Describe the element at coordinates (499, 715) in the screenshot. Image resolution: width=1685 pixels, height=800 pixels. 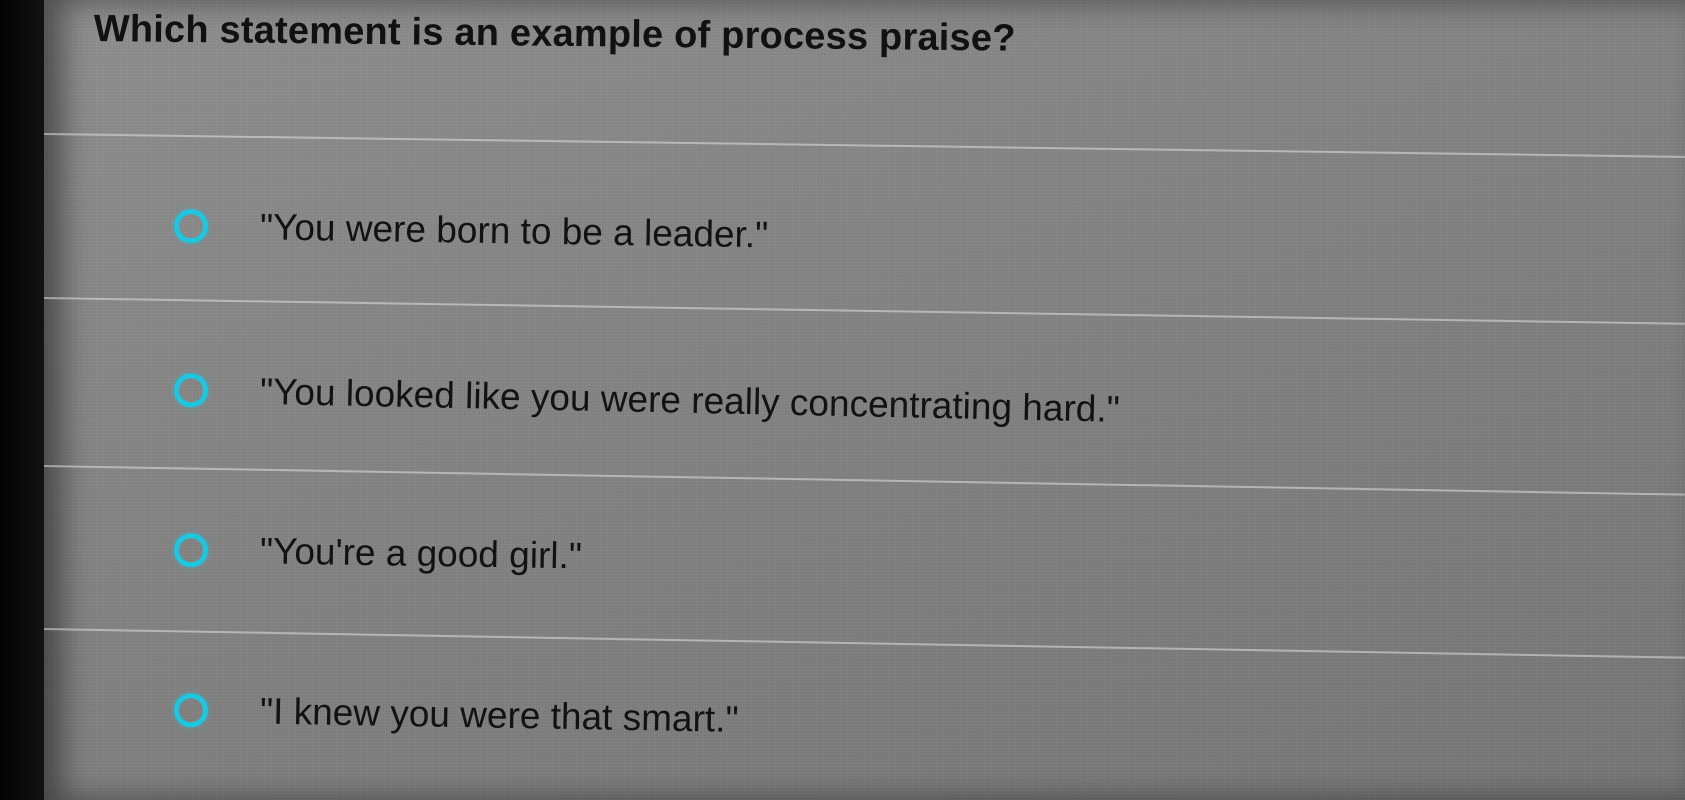
I see `answer-label: "I knew you were that smart."` at that location.